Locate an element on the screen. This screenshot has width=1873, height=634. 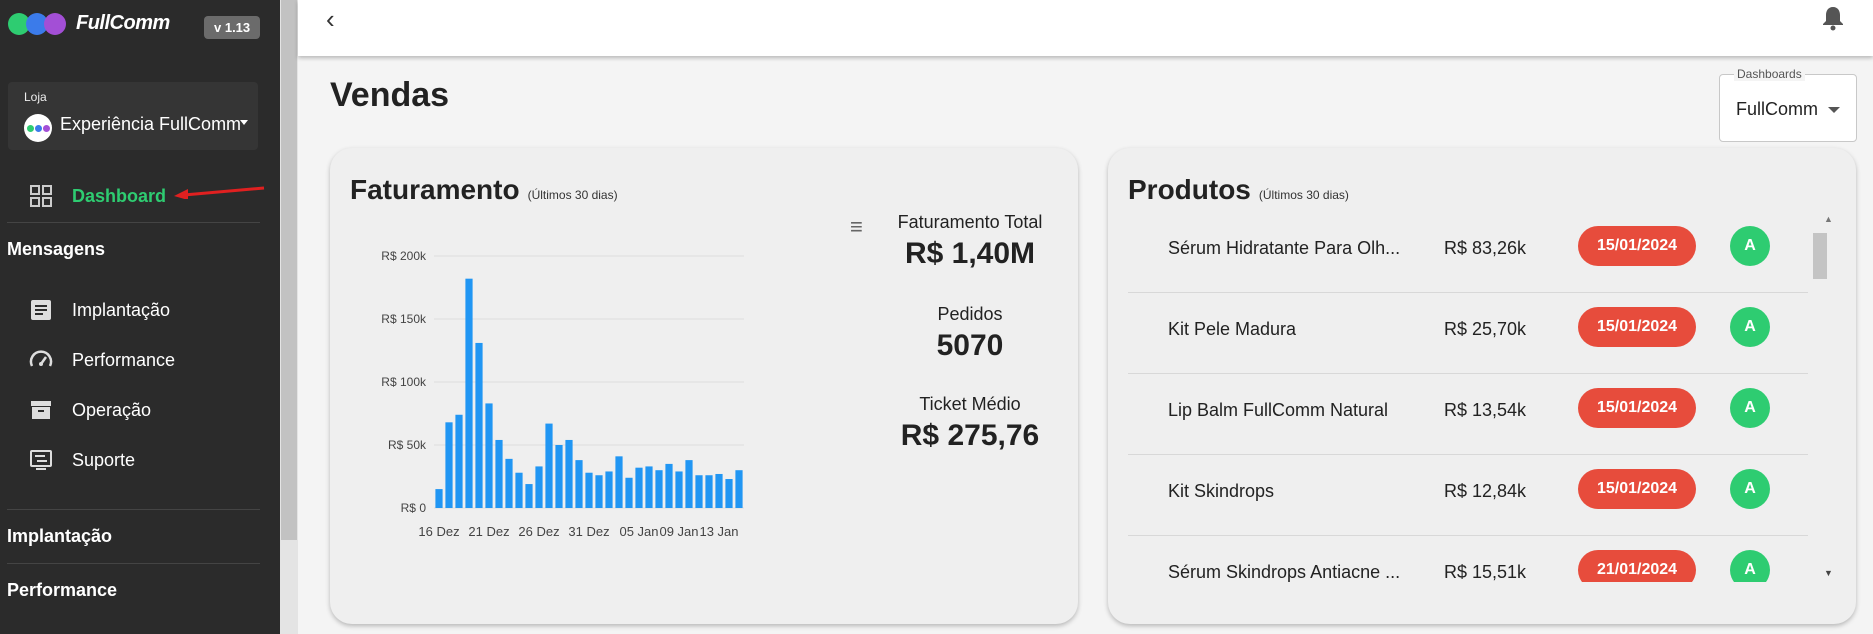
y-tick-label: R$ 100k is located at coordinates (404, 382).